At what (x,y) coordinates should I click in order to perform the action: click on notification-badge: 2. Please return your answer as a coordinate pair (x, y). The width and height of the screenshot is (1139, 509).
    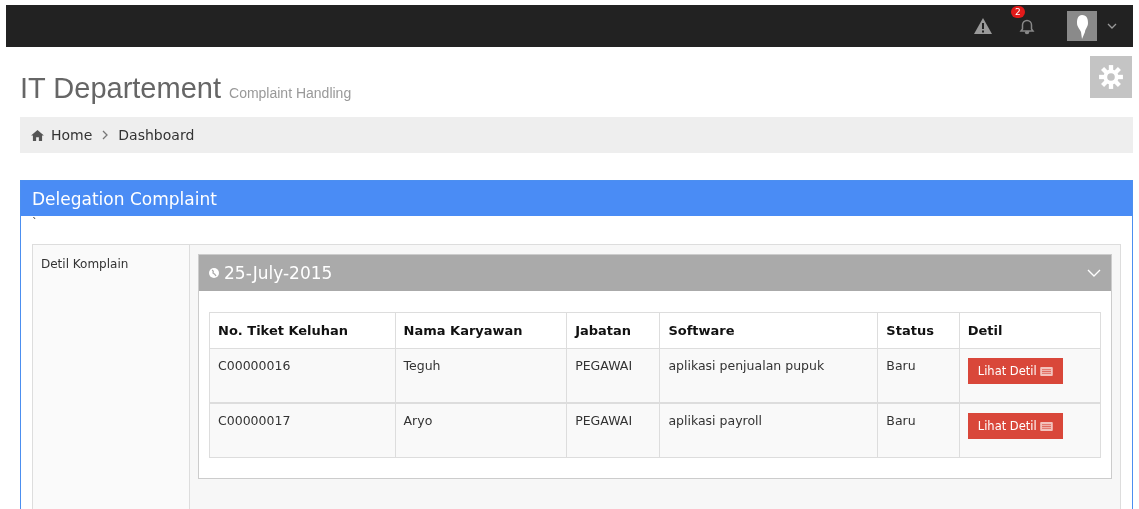
    Looking at the image, I should click on (1018, 12).